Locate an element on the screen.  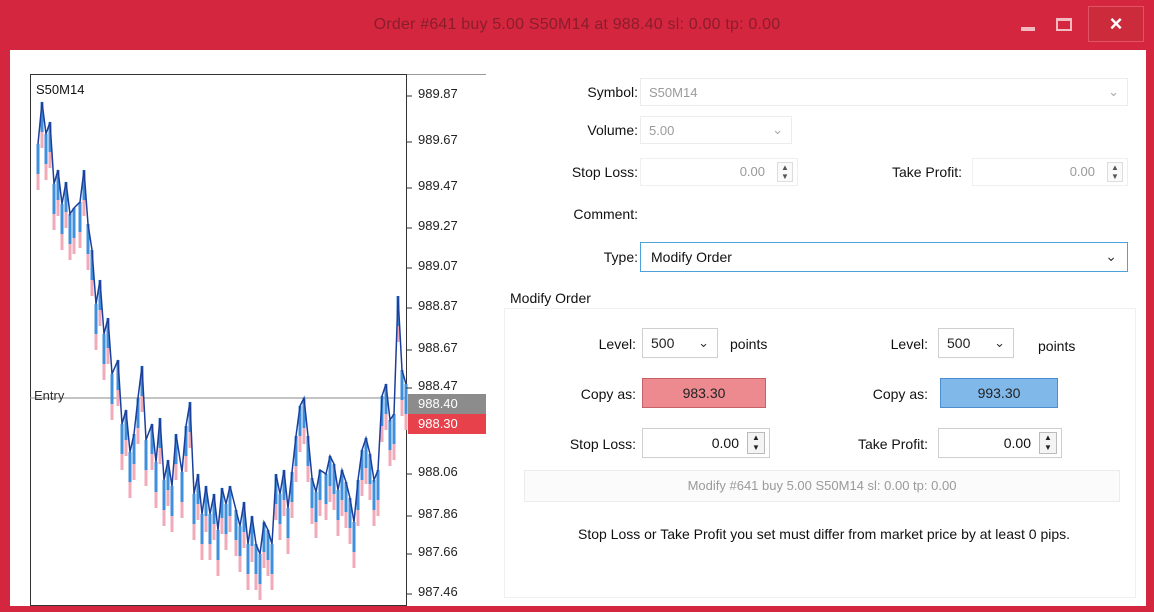
volume-label: Volume: is located at coordinates (612, 130).